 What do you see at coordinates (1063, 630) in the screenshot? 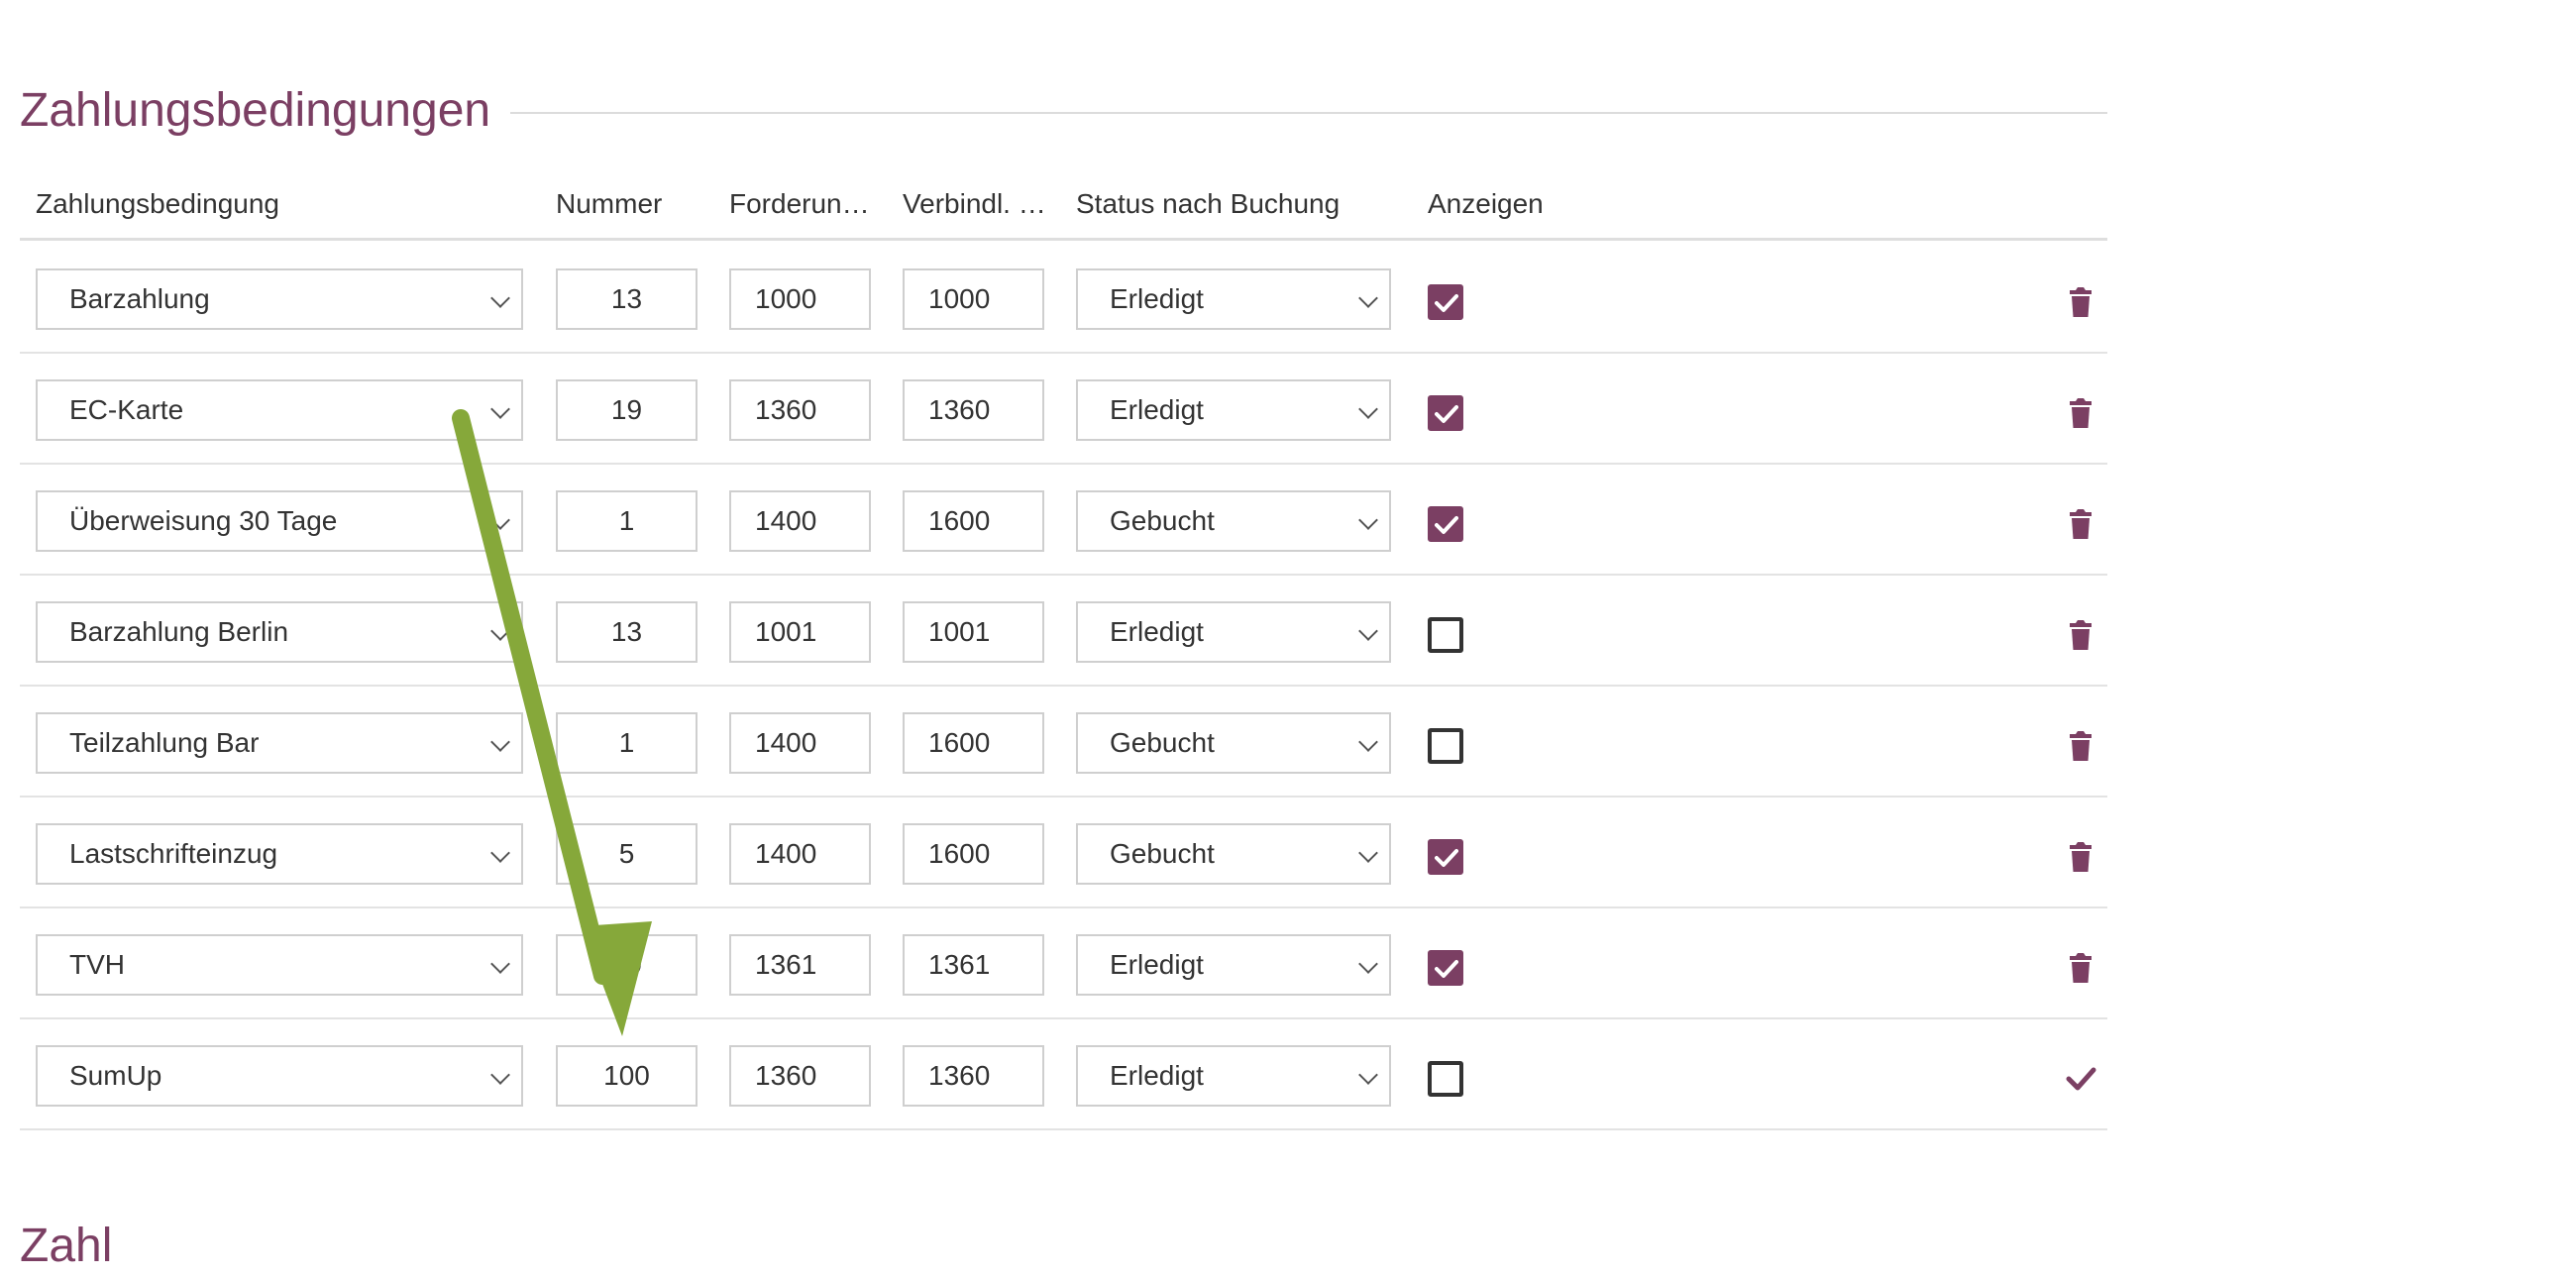
I see `table-row: Barzahlung Berlin 13 1001 1001 Erledigt` at bounding box center [1063, 630].